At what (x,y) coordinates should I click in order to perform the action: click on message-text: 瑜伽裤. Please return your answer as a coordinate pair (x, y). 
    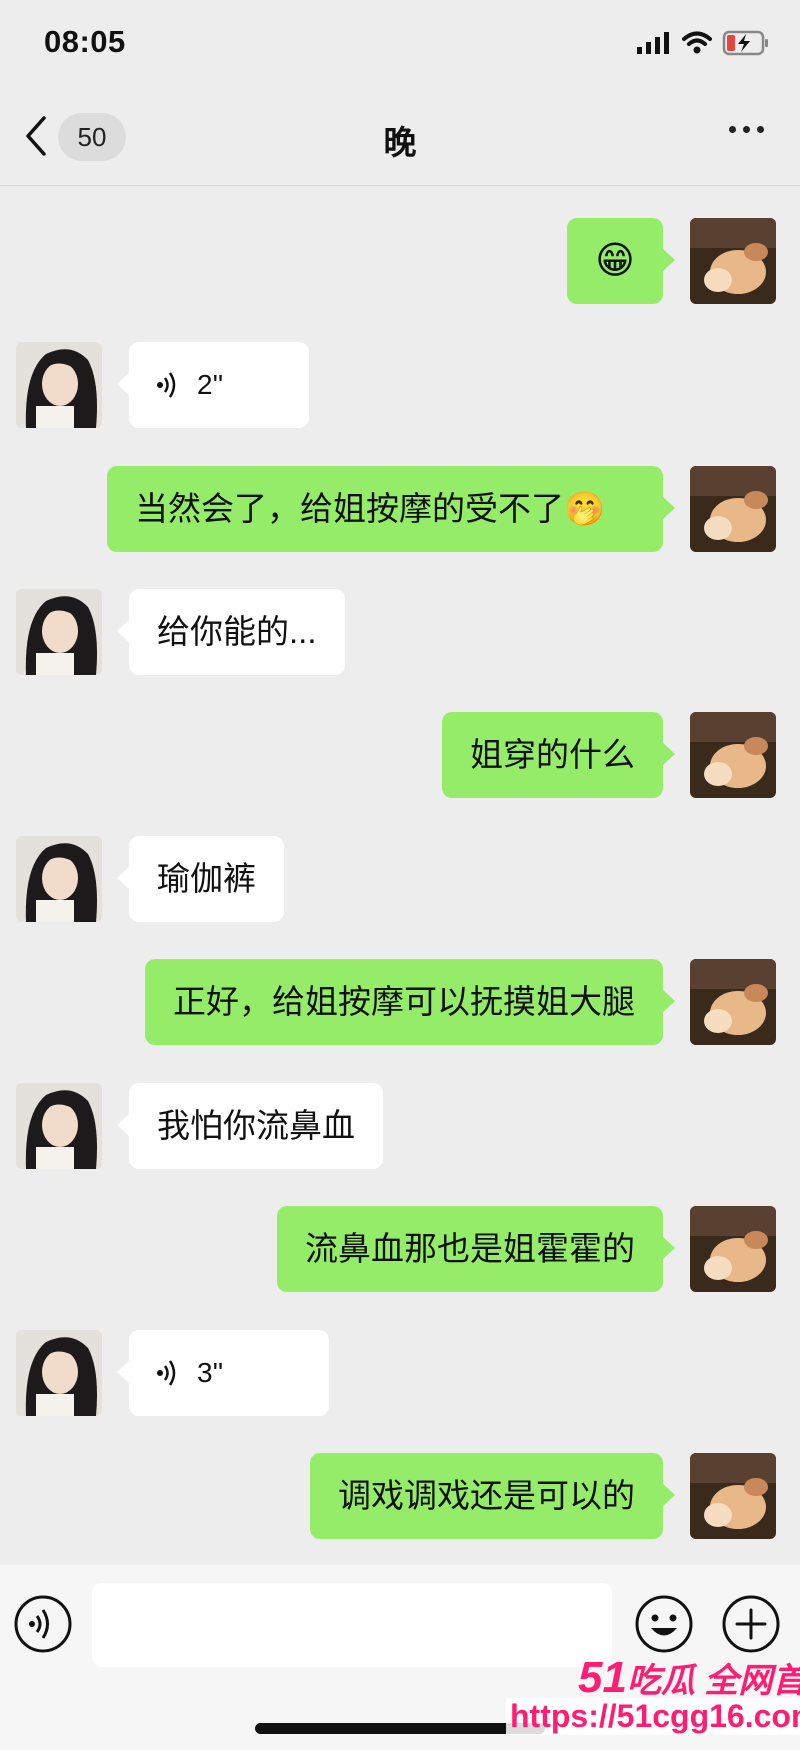
    Looking at the image, I should click on (206, 878).